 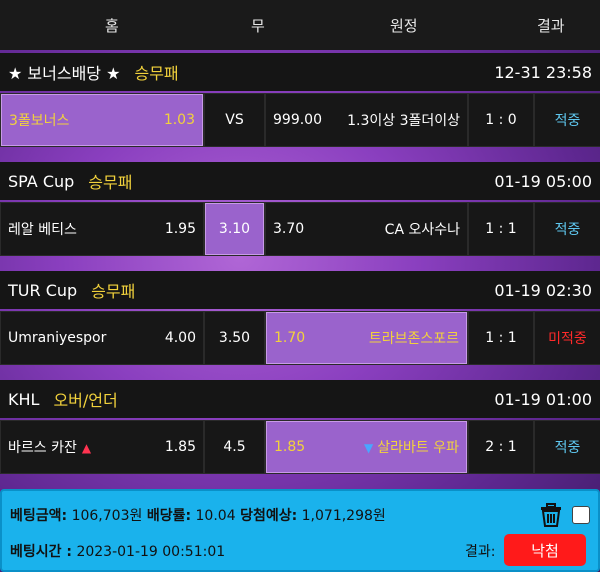 What do you see at coordinates (289, 229) in the screenshot?
I see `away-odds: 3.70` at bounding box center [289, 229].